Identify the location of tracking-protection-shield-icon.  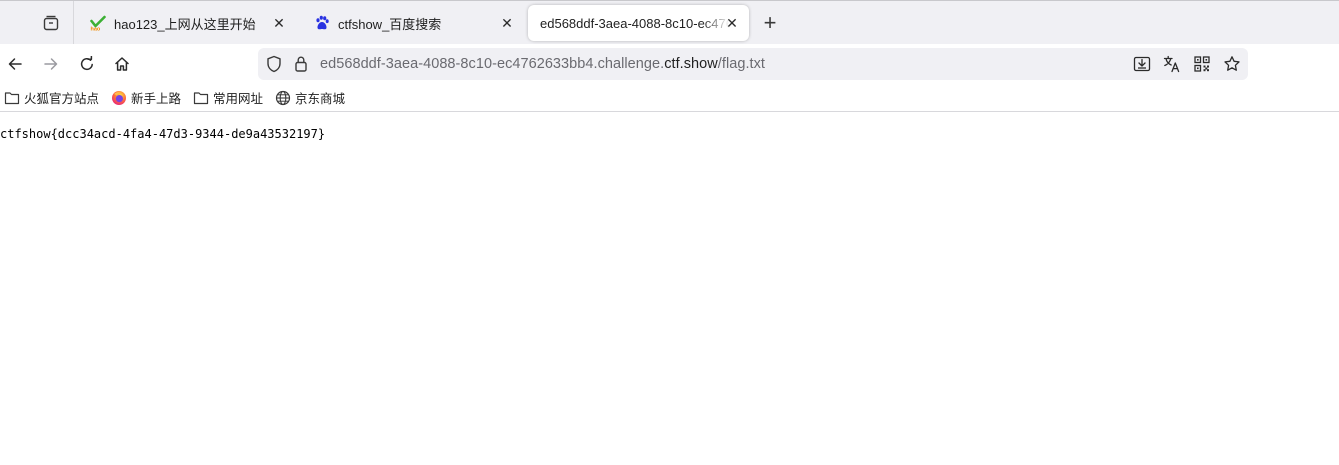
(274, 66).